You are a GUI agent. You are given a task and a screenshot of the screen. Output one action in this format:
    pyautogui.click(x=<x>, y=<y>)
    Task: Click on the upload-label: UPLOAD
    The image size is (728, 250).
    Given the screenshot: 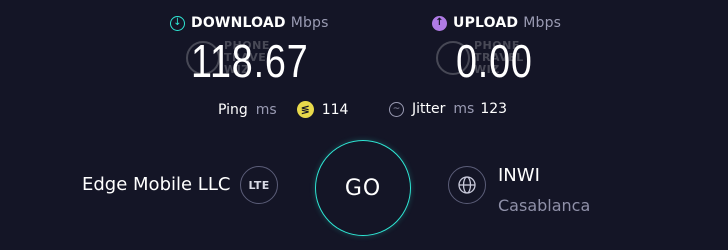 What is the action you would take?
    pyautogui.click(x=486, y=23)
    